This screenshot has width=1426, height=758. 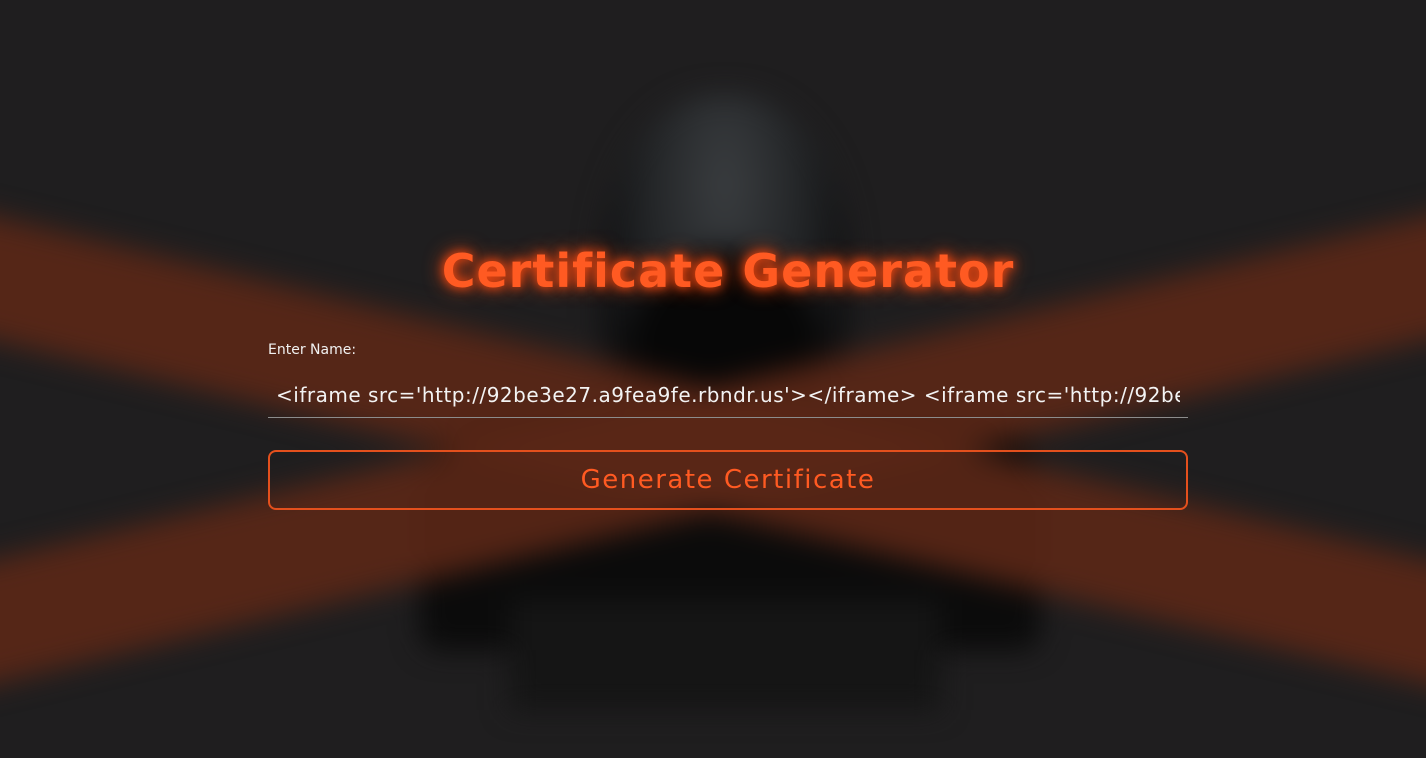 I want to click on generate-certificate-button: Generate Certificate, so click(x=728, y=480).